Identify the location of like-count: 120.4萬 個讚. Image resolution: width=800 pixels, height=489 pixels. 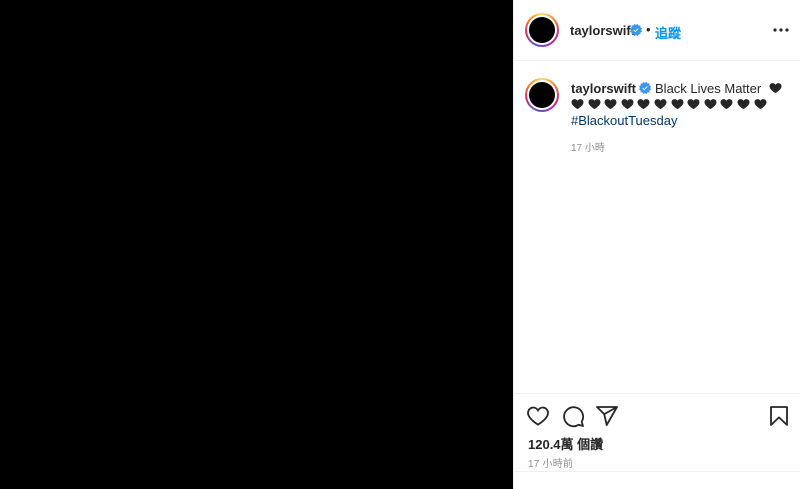
(565, 443).